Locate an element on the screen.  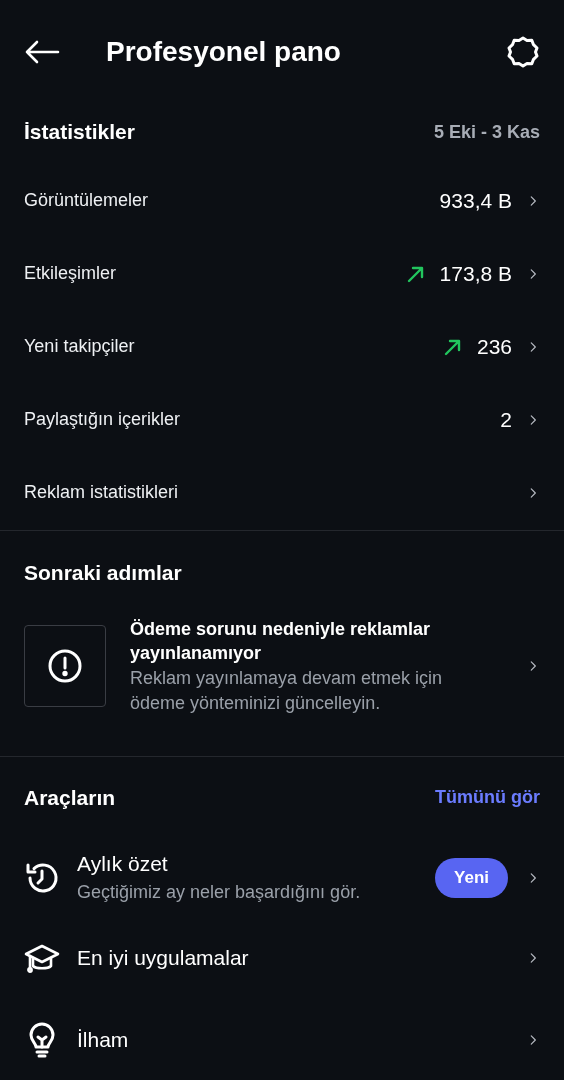
new-badge: Yeni is located at coordinates (471, 877).